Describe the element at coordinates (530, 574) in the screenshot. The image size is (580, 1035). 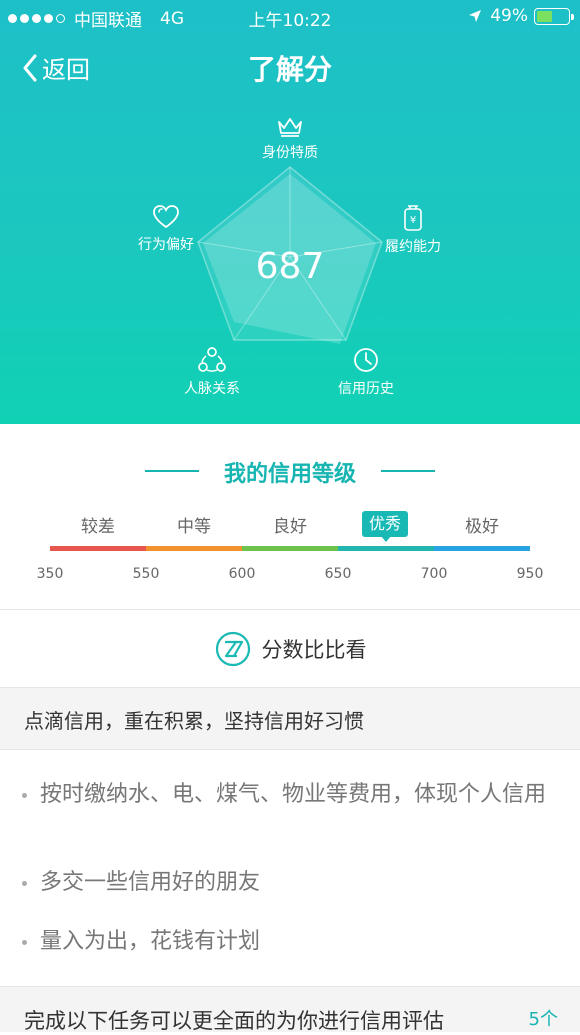
I see `score-tick: 950` at that location.